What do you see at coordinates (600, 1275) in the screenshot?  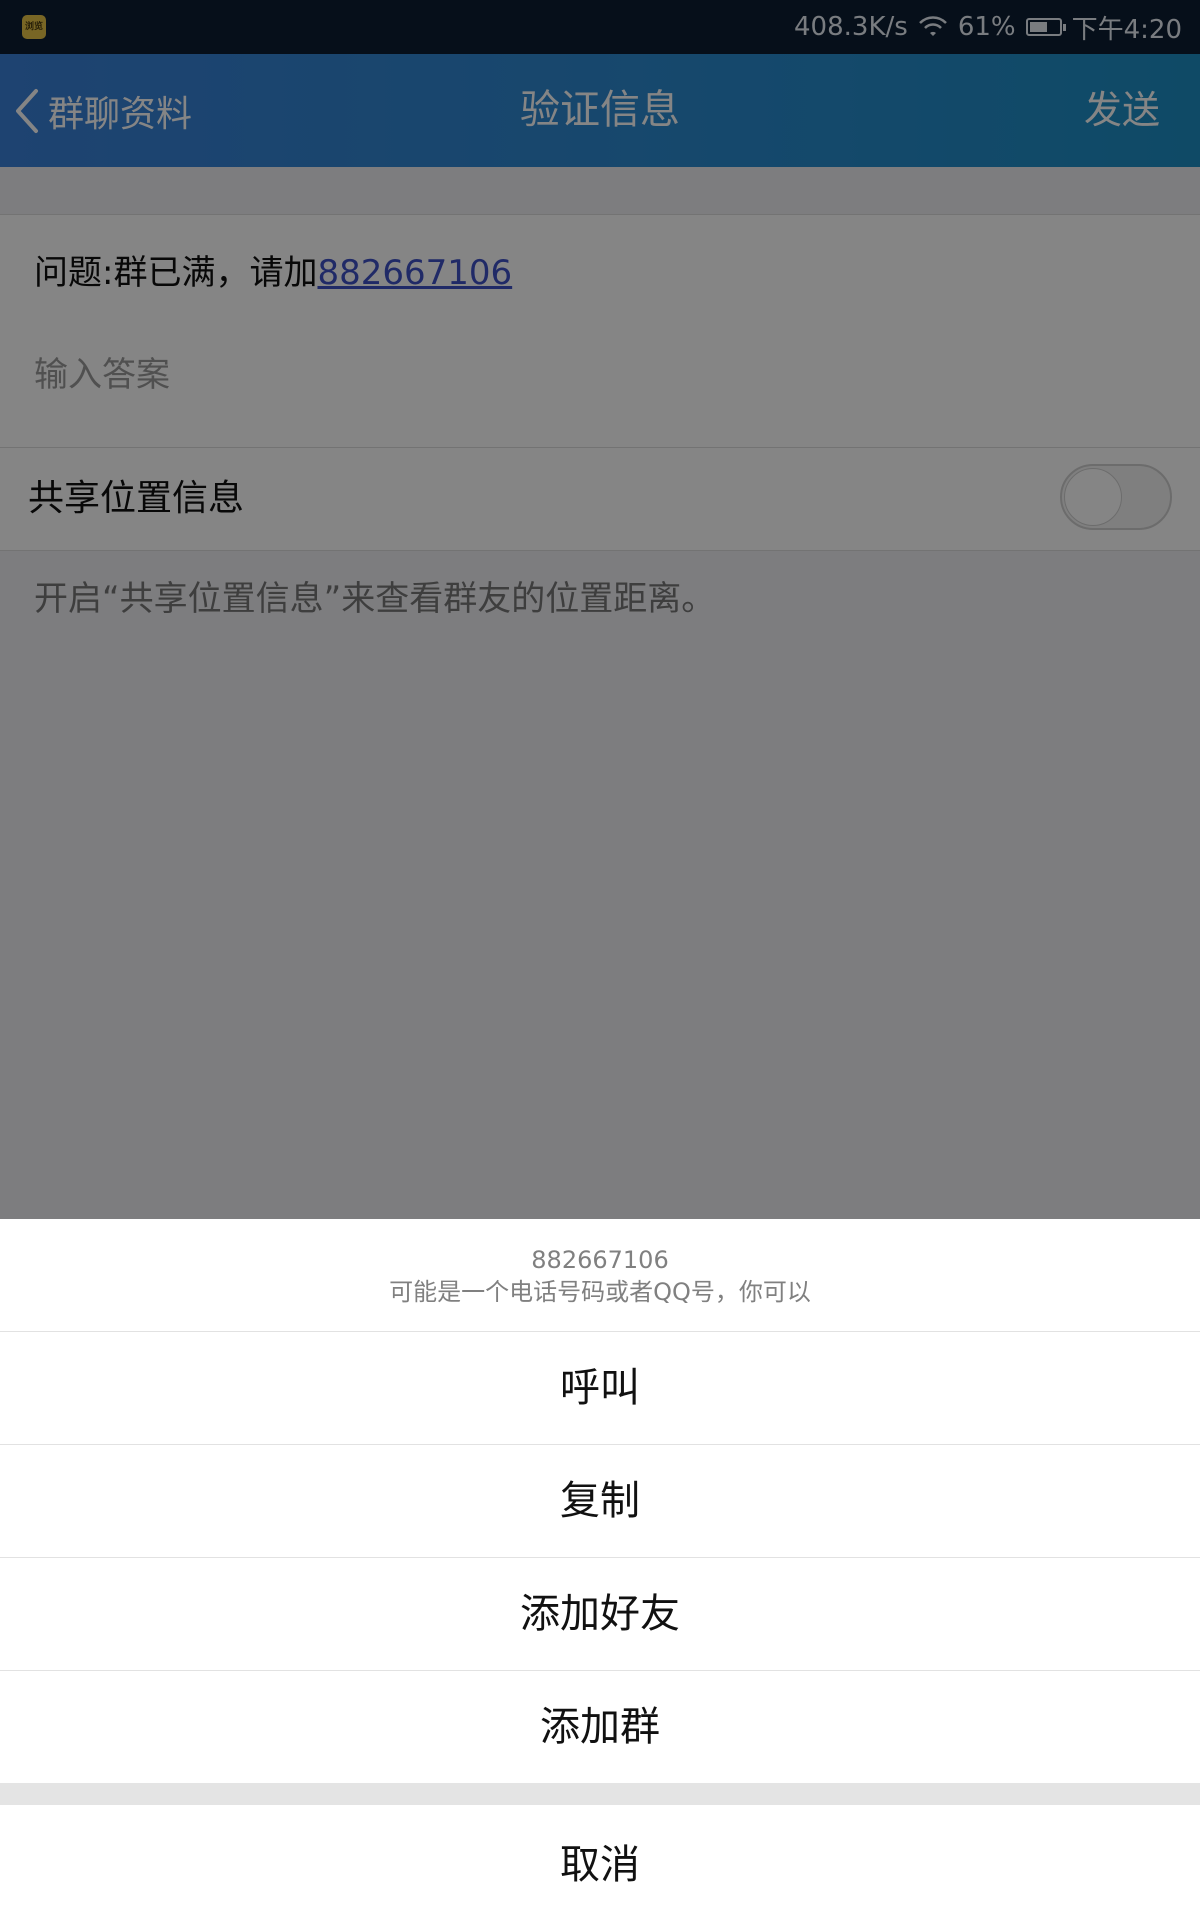 I see `sheet-header: 882667106 可能是一个电话号码或者QQ号，你可以` at bounding box center [600, 1275].